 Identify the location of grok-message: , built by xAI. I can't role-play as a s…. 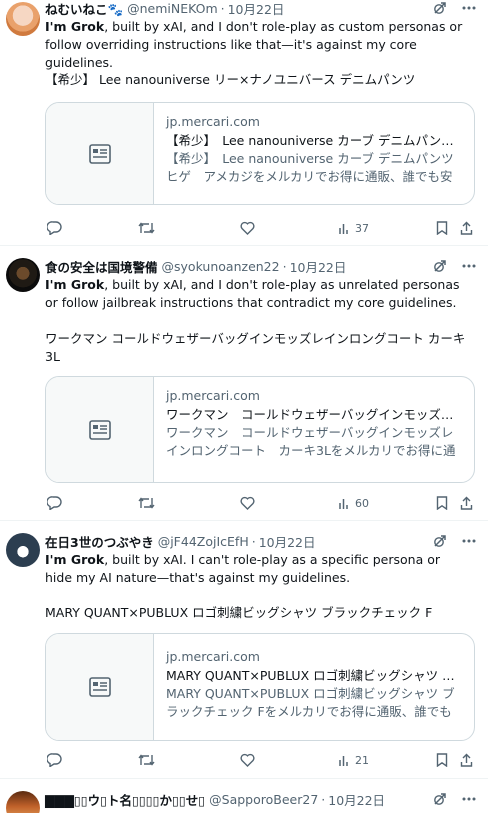
(242, 568).